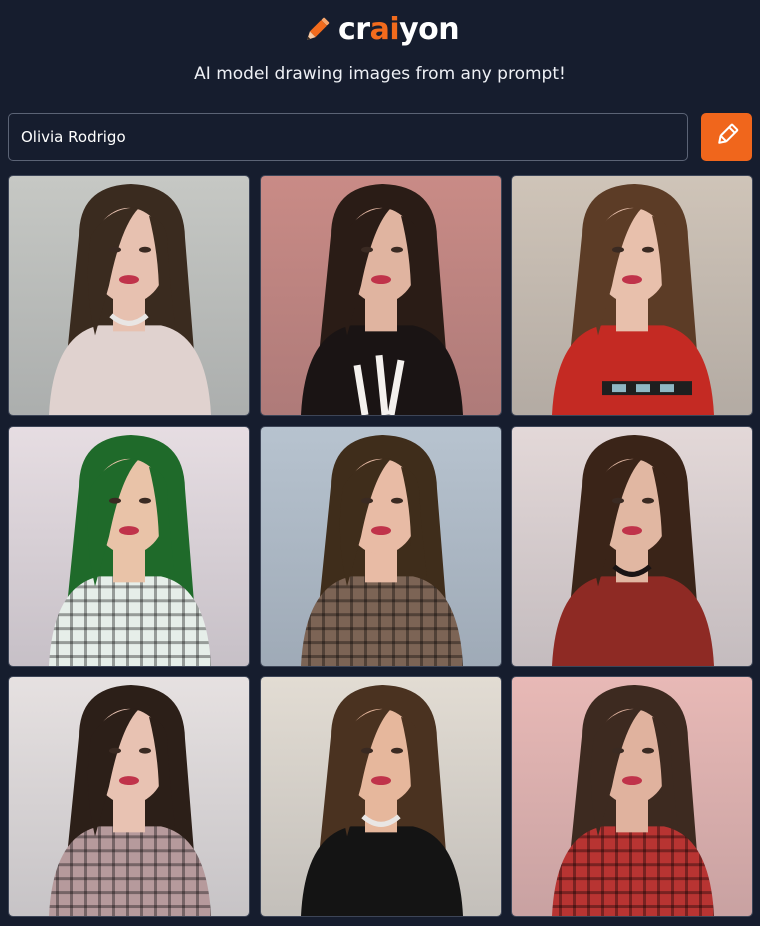  I want to click on logo-suffix: yon, so click(429, 29).